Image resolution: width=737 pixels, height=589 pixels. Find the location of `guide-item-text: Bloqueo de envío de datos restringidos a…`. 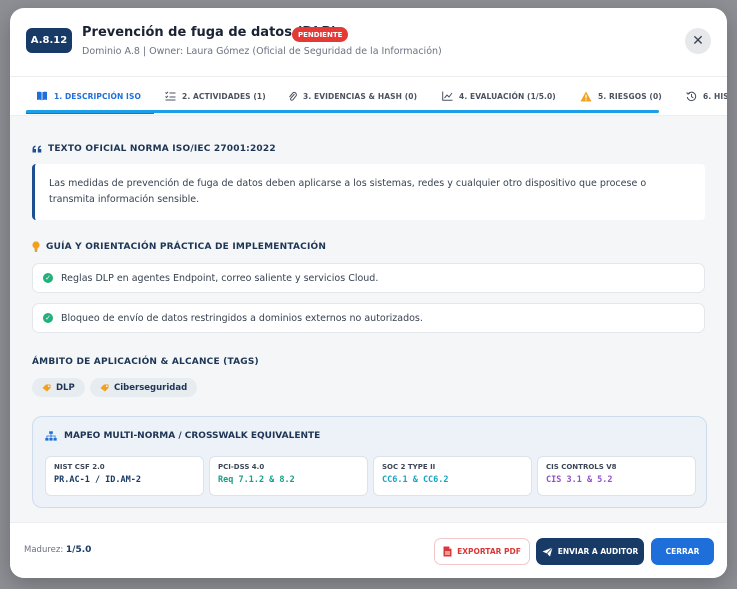

guide-item-text: Bloqueo de envío de datos restringidos a… is located at coordinates (242, 318).